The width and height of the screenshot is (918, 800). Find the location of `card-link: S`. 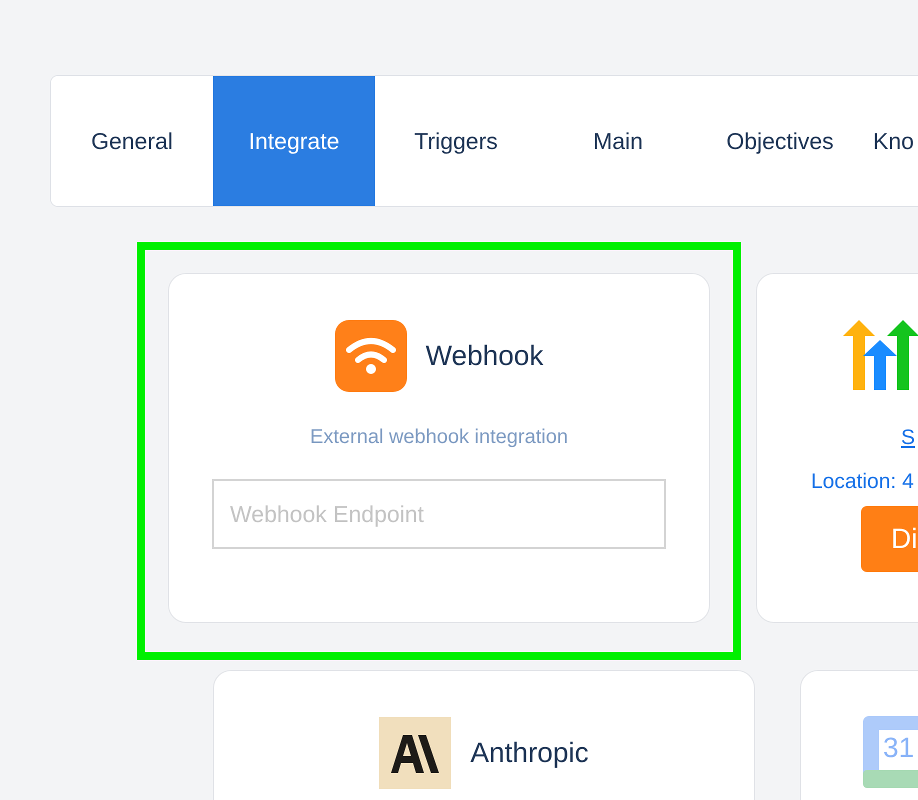

card-link: S is located at coordinates (908, 438).